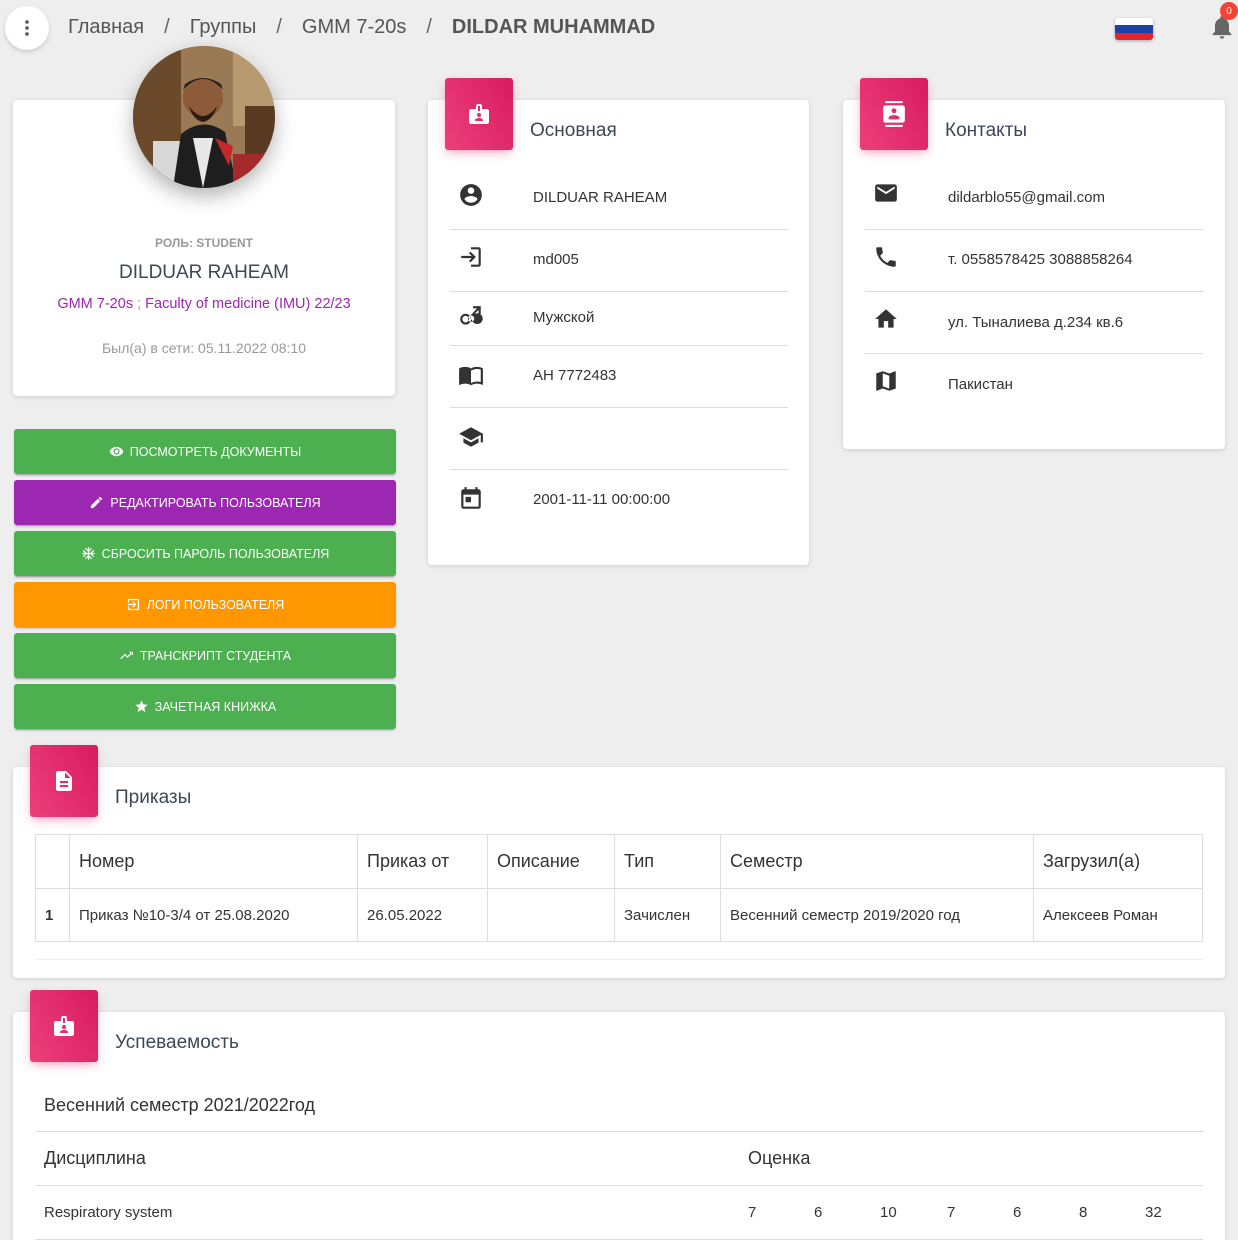 The image size is (1238, 1240). Describe the element at coordinates (1229, 11) in the screenshot. I see `notification-count-badge: 0` at that location.